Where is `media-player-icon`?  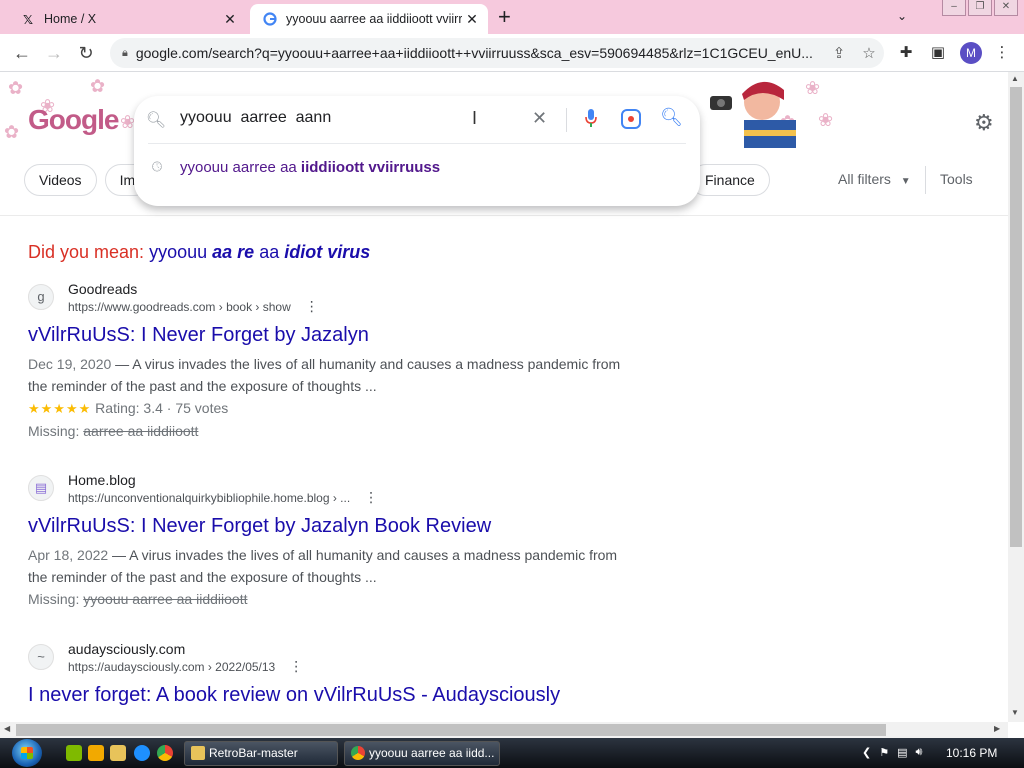 media-player-icon is located at coordinates (96, 753).